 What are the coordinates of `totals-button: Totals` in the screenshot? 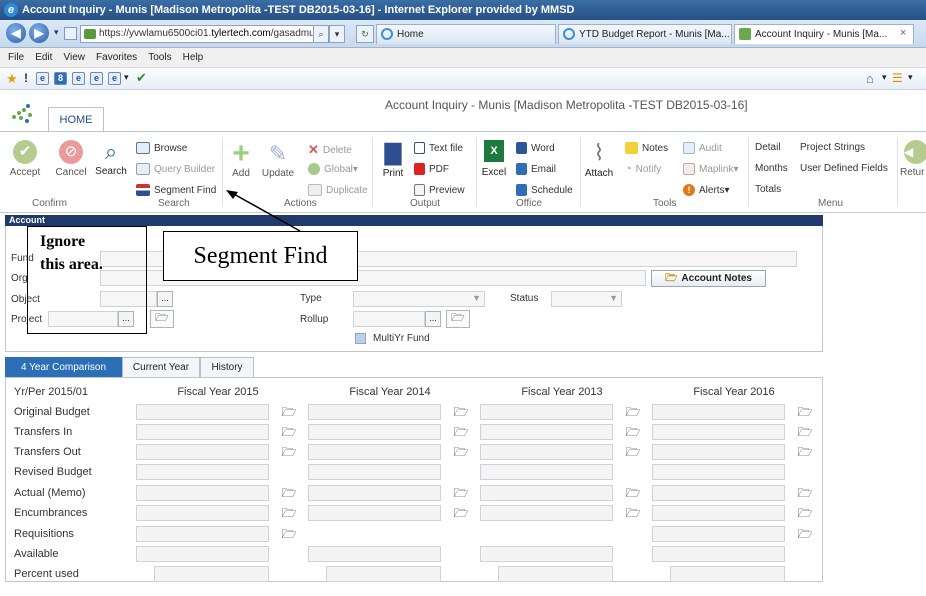 It's located at (768, 189).